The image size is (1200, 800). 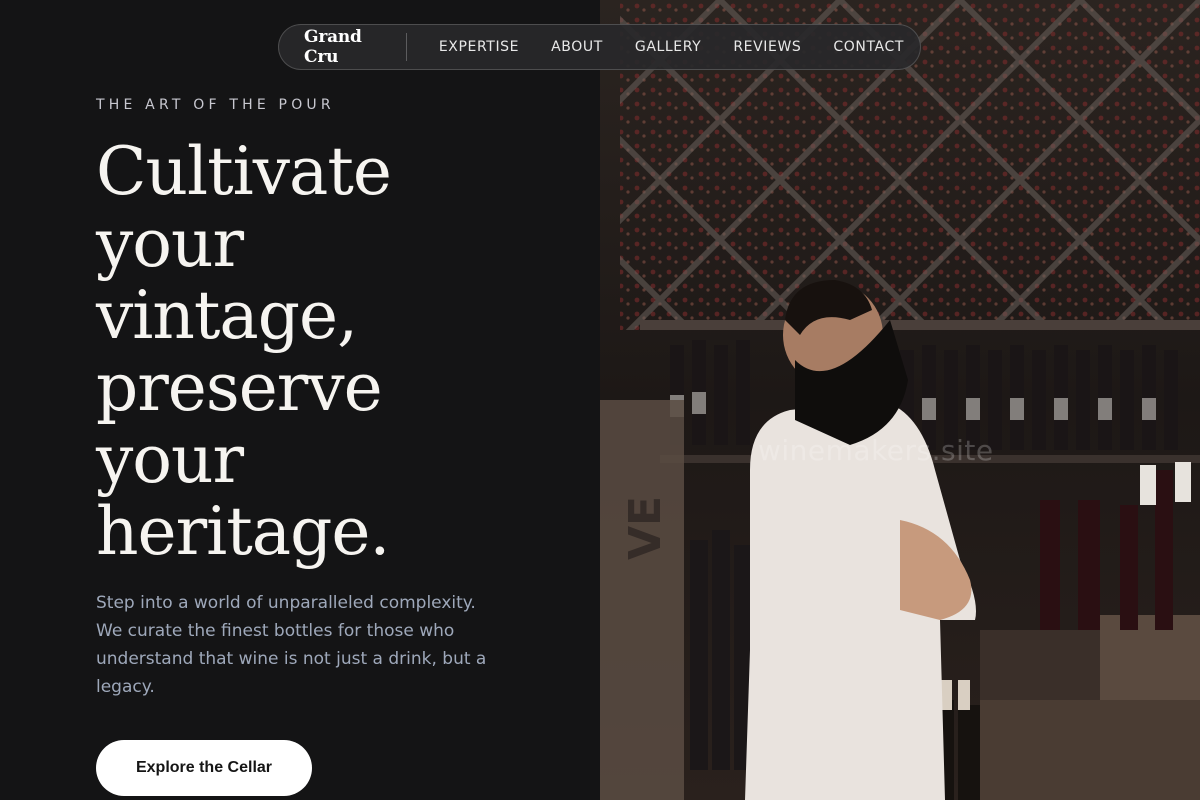 What do you see at coordinates (645, 528) in the screenshot?
I see `box-lettering: VE` at bounding box center [645, 528].